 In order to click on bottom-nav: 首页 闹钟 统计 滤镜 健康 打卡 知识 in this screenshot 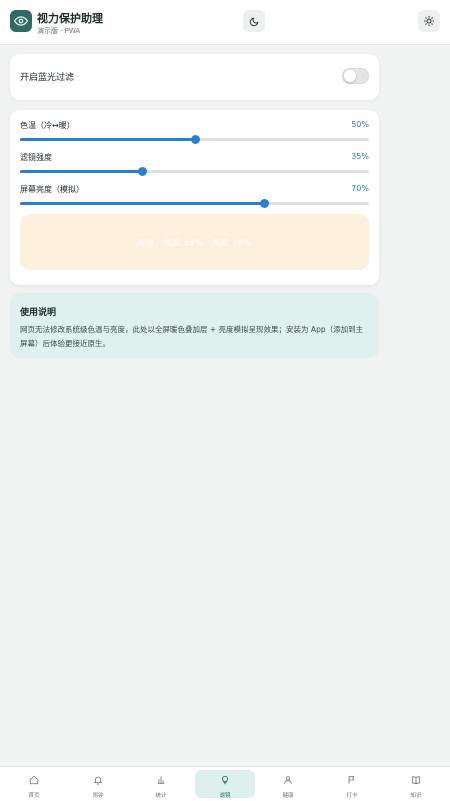, I will do `click(225, 783)`.